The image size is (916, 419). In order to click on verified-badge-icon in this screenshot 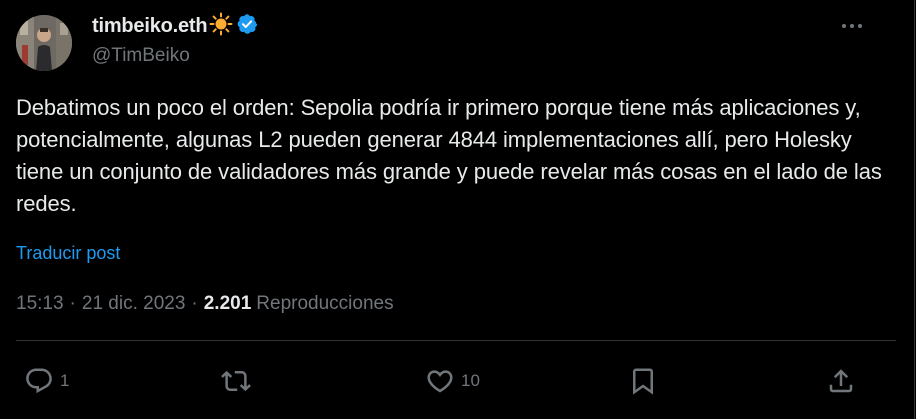, I will do `click(247, 26)`.